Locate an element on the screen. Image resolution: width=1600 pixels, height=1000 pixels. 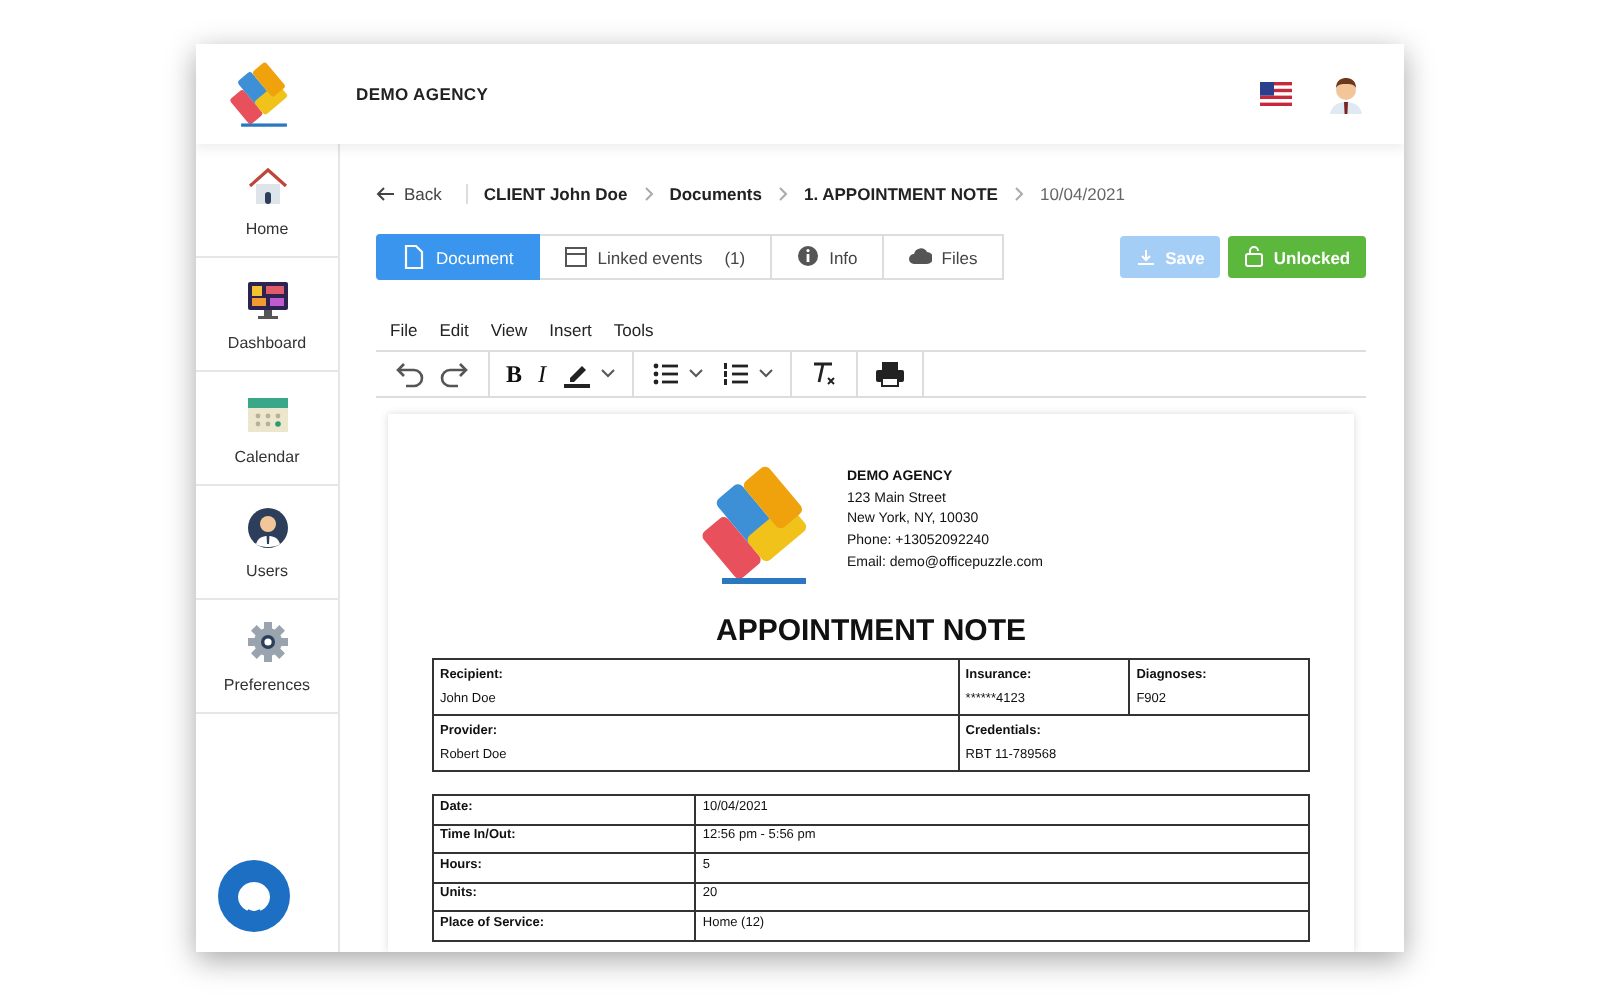
user-icon is located at coordinates (267, 527).